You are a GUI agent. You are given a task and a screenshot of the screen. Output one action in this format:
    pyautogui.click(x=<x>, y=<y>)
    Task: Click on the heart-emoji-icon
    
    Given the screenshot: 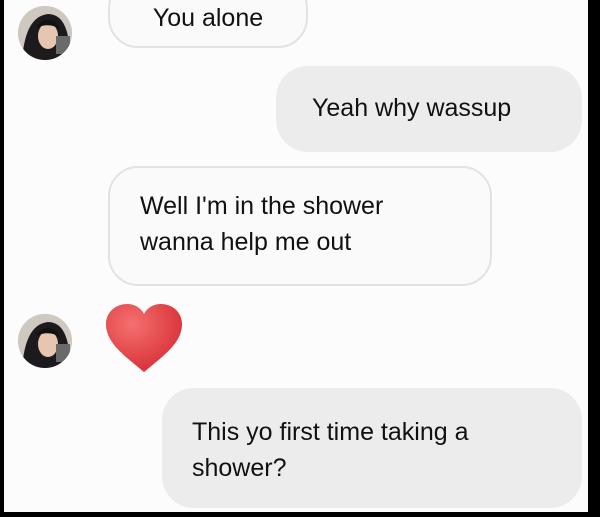 What is the action you would take?
    pyautogui.click(x=144, y=338)
    